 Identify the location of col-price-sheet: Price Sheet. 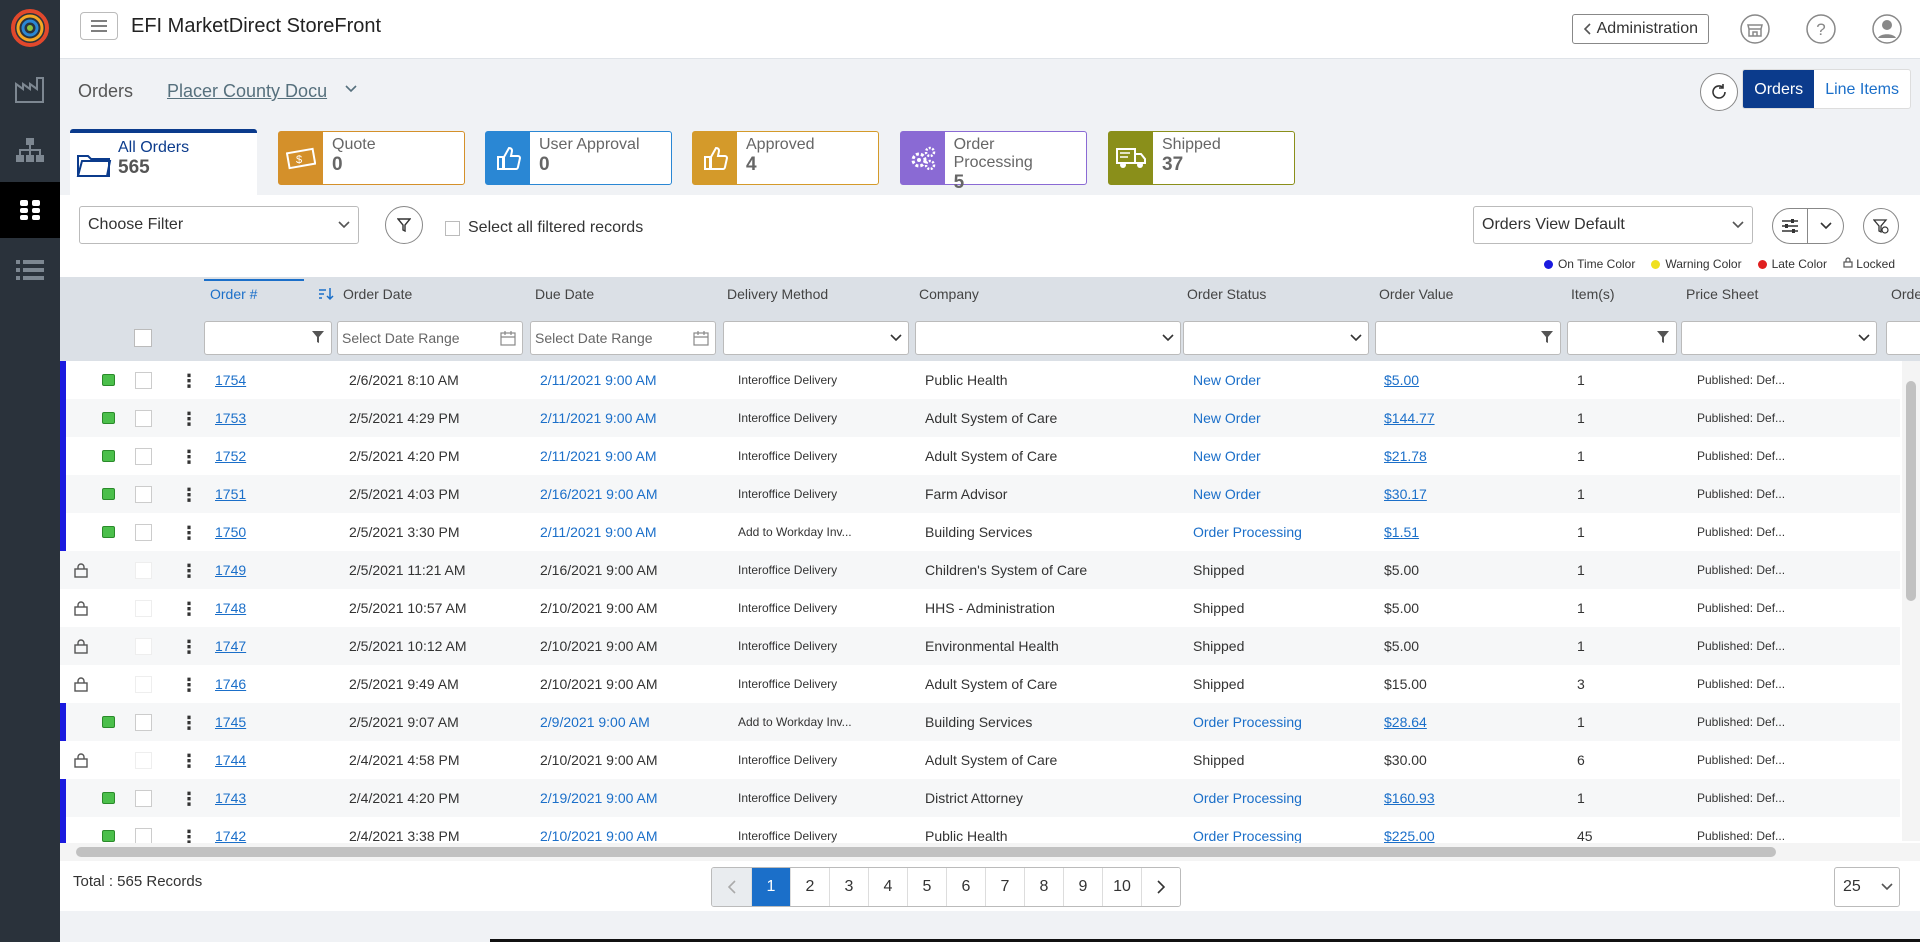
(1722, 294).